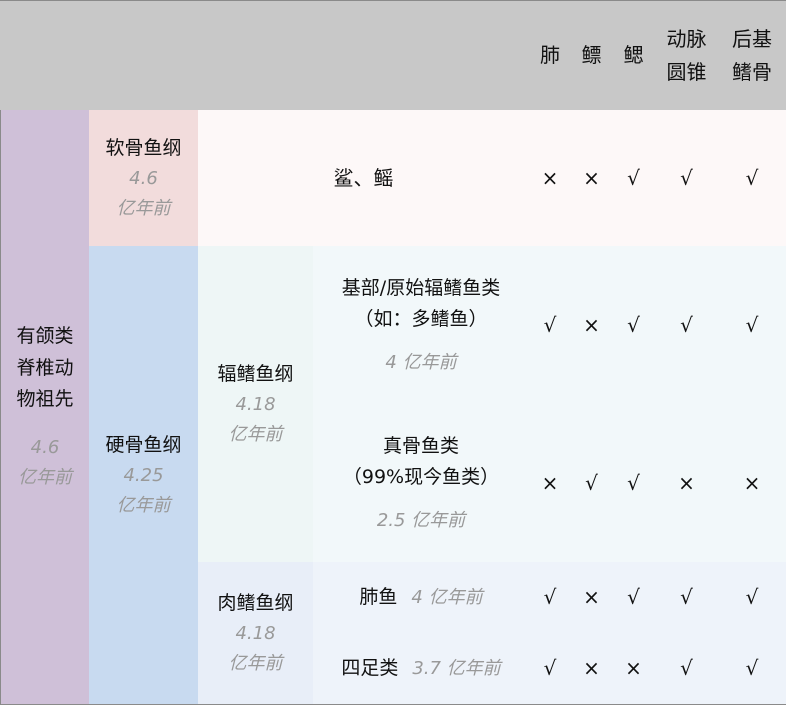 Image resolution: width=786 pixels, height=705 pixels. I want to click on class-cartilaginous: 软骨鱼纲 4.6 亿年前, so click(144, 178).